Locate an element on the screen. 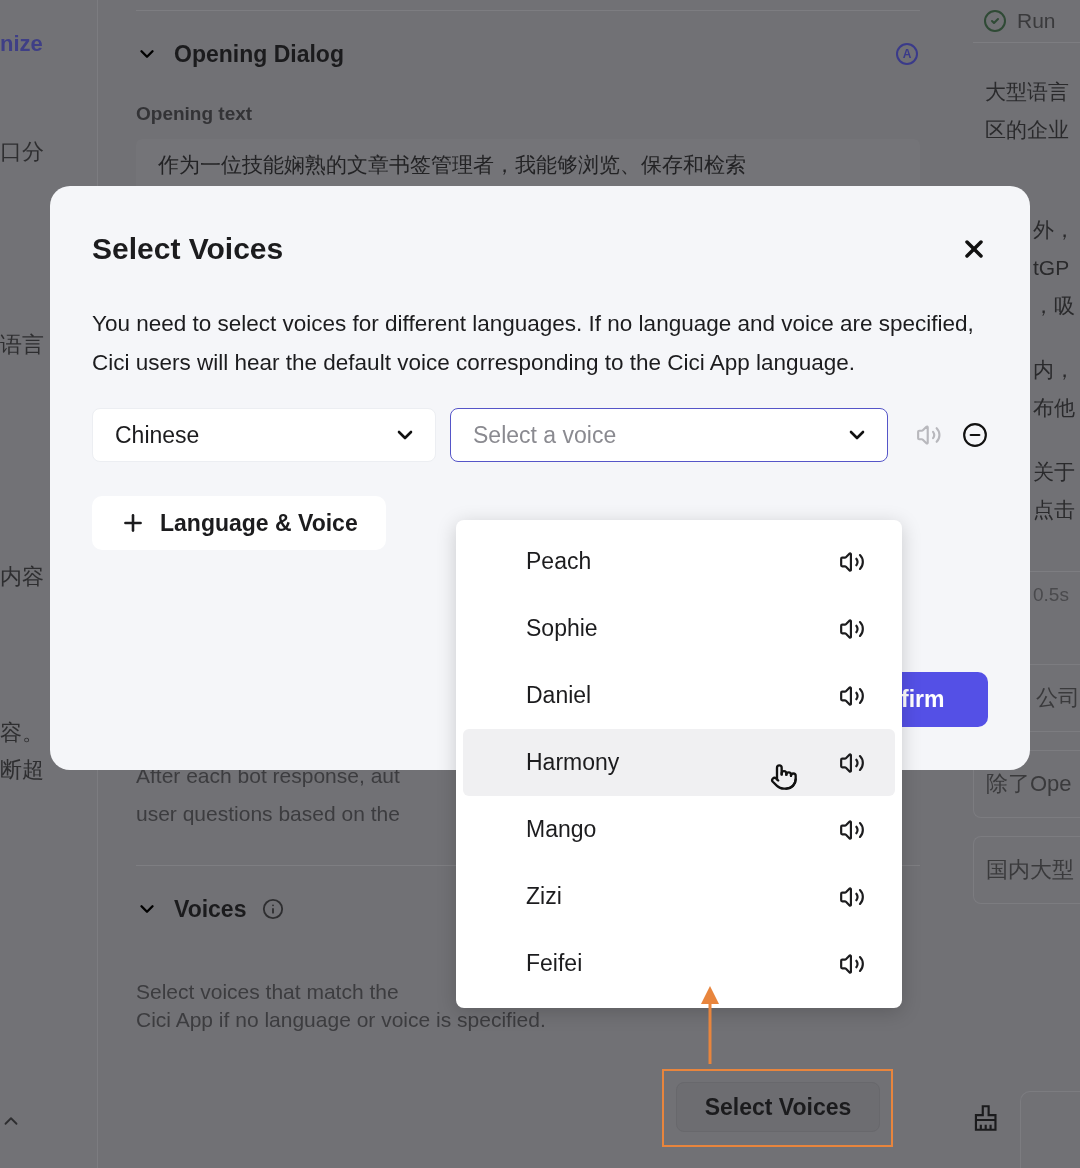 This screenshot has width=1080, height=1168. response-text: 关于 is located at coordinates (1054, 472).